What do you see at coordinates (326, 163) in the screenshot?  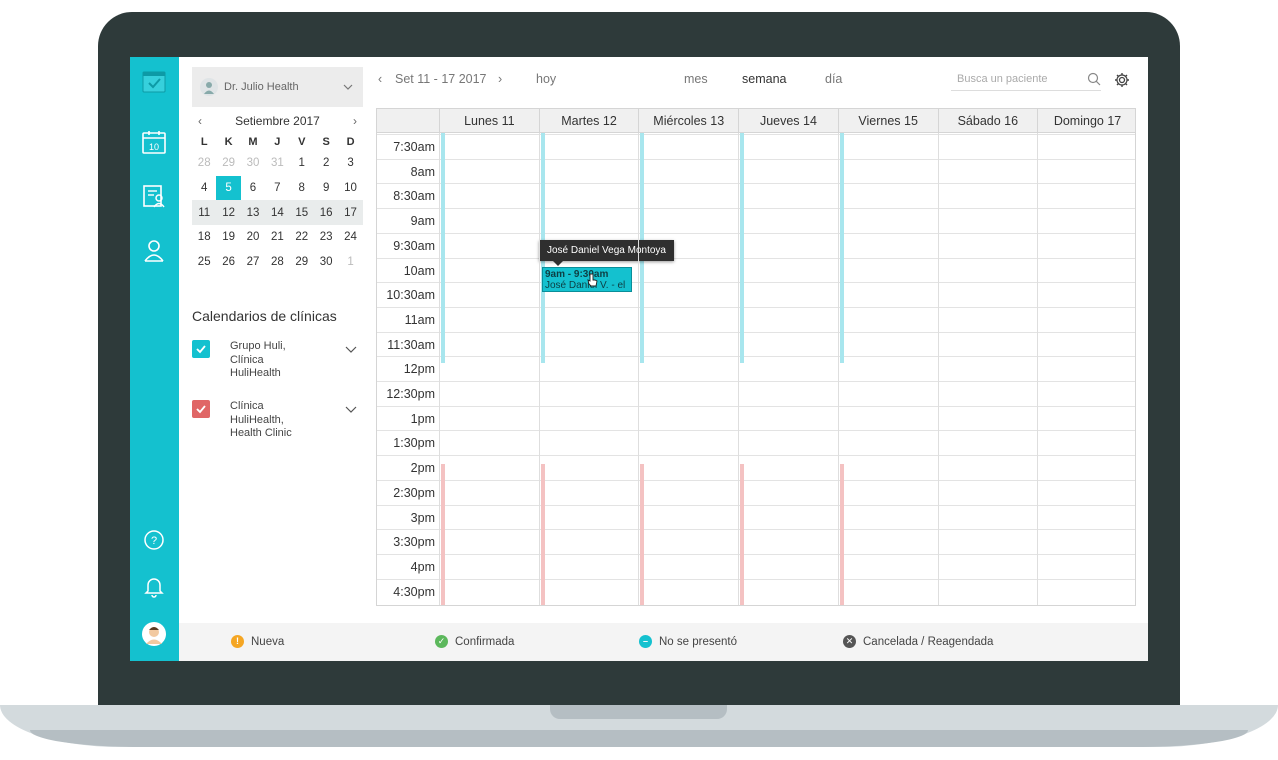 I see `calendar-day: 2` at bounding box center [326, 163].